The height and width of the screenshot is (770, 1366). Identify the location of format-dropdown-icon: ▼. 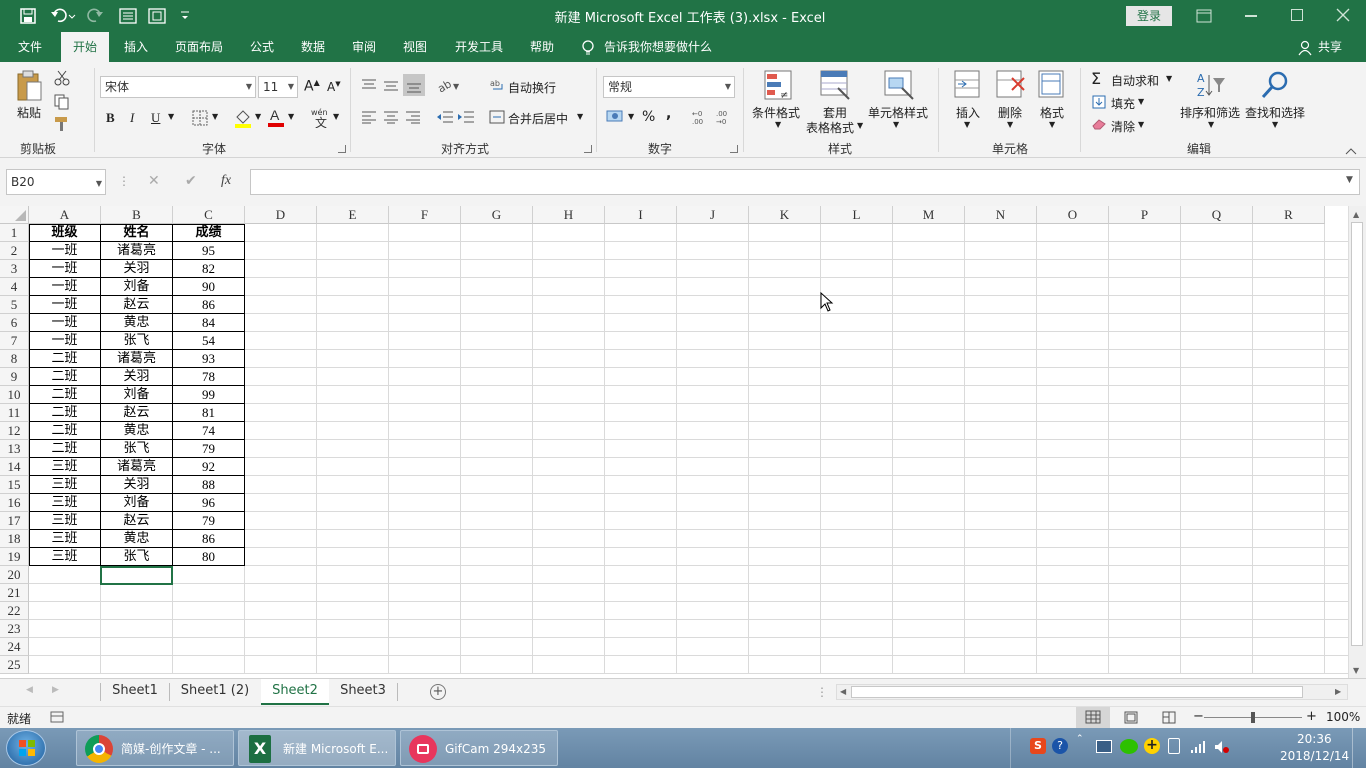
(1052, 124).